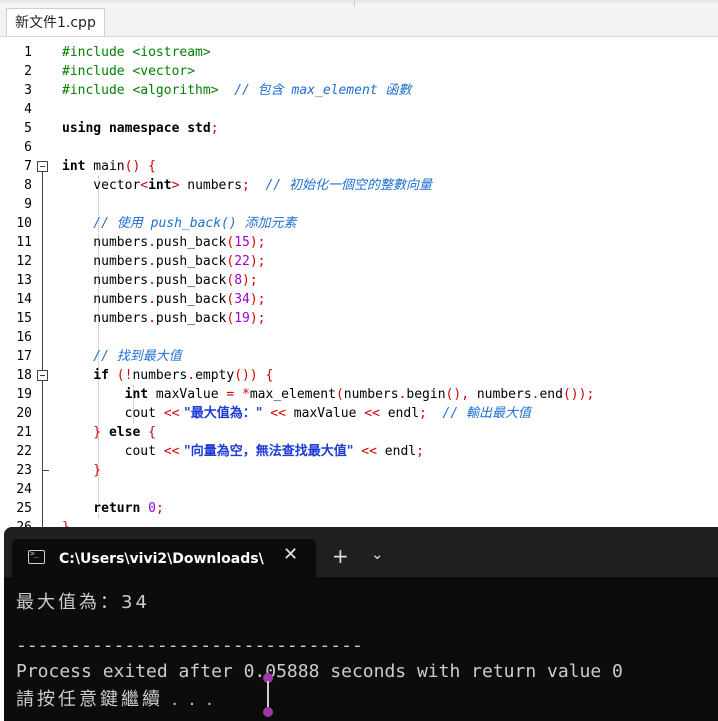 Image resolution: width=718 pixels, height=721 pixels. Describe the element at coordinates (101, 185) in the screenshot. I see `type-name: vector` at that location.